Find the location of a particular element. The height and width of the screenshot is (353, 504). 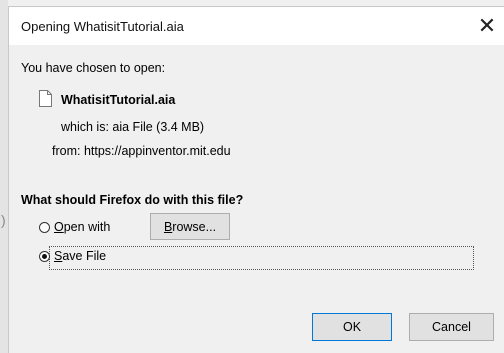

cancel-button: Cancel is located at coordinates (451, 327).